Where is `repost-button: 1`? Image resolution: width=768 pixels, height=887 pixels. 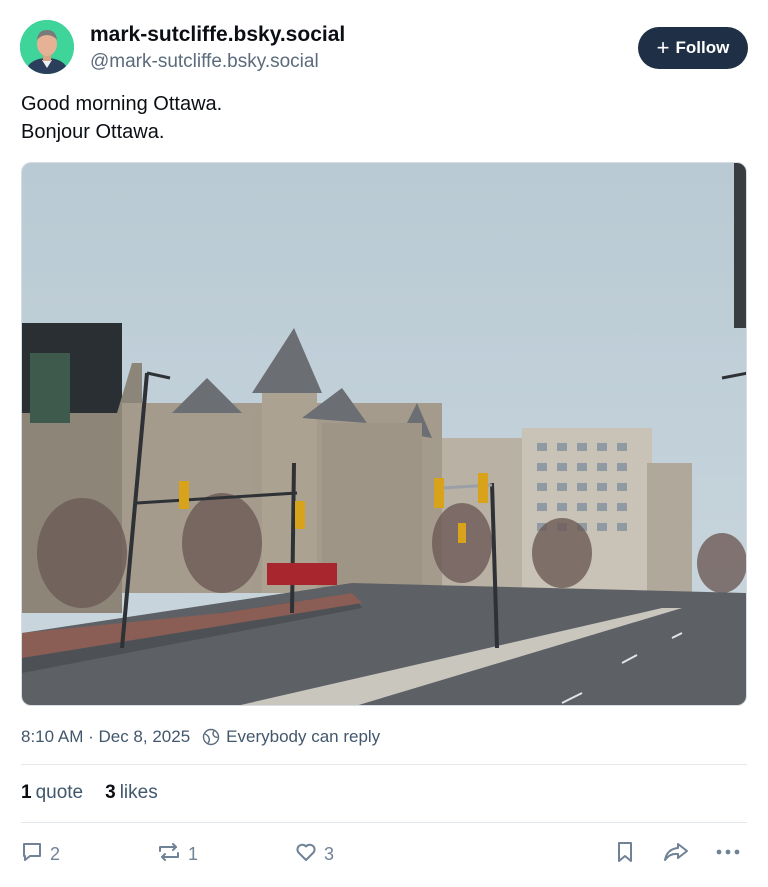 repost-button: 1 is located at coordinates (177, 854).